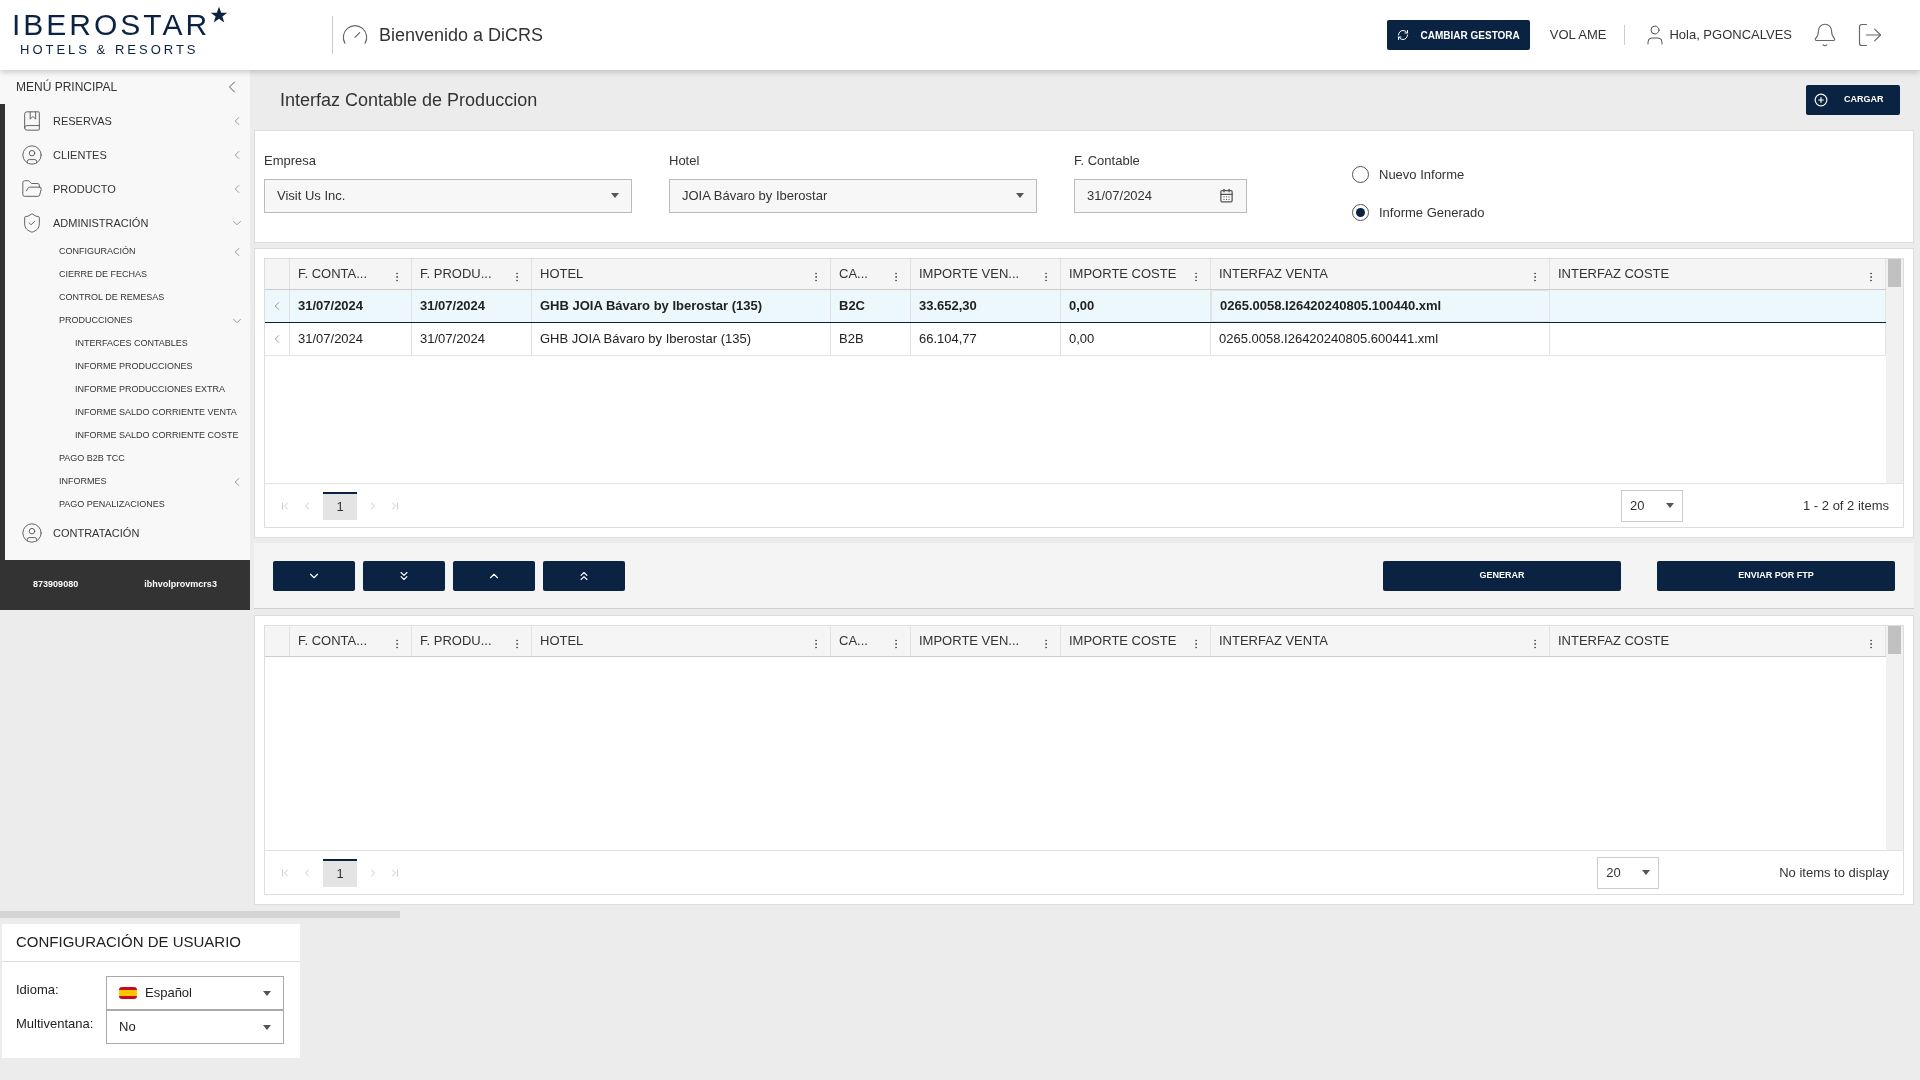 This screenshot has height=1080, width=1920. What do you see at coordinates (291, 161) in the screenshot?
I see `field-label: Empresa` at bounding box center [291, 161].